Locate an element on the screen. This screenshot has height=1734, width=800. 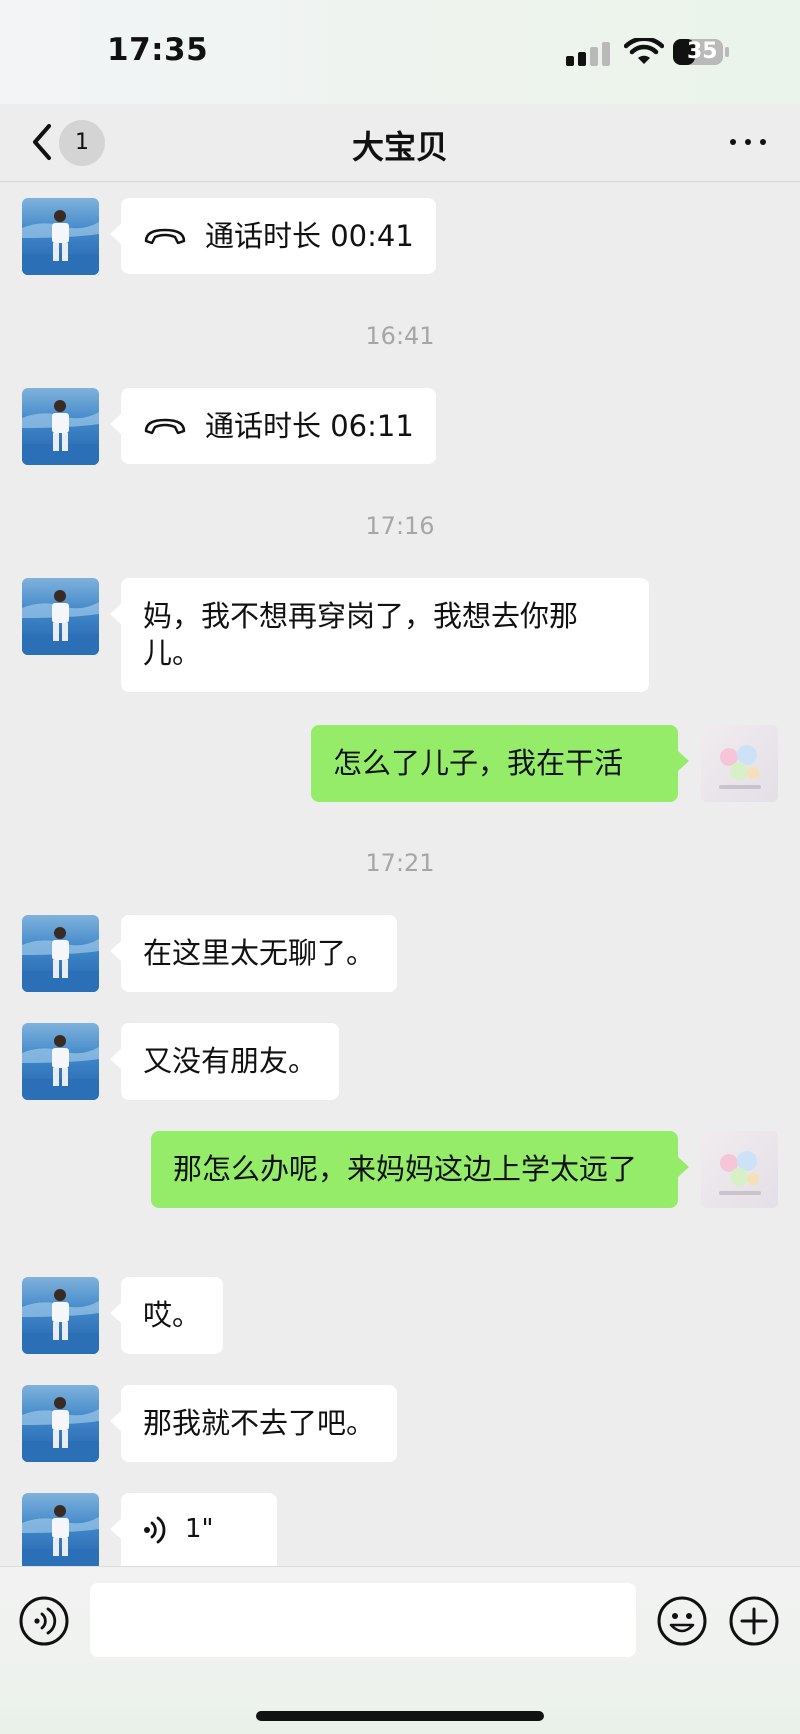
plus-more-icon is located at coordinates (754, 1621).